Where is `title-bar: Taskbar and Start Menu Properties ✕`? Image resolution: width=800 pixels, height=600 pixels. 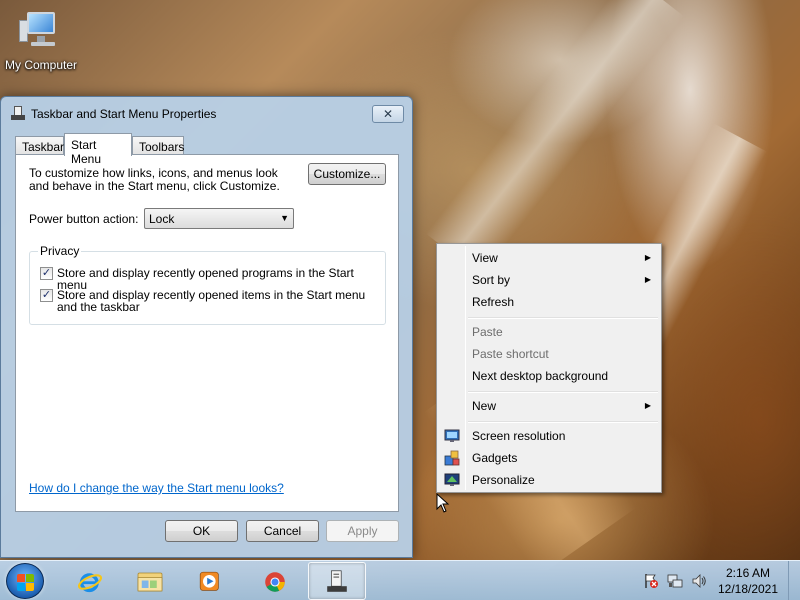 title-bar: Taskbar and Start Menu Properties ✕ is located at coordinates (206, 113).